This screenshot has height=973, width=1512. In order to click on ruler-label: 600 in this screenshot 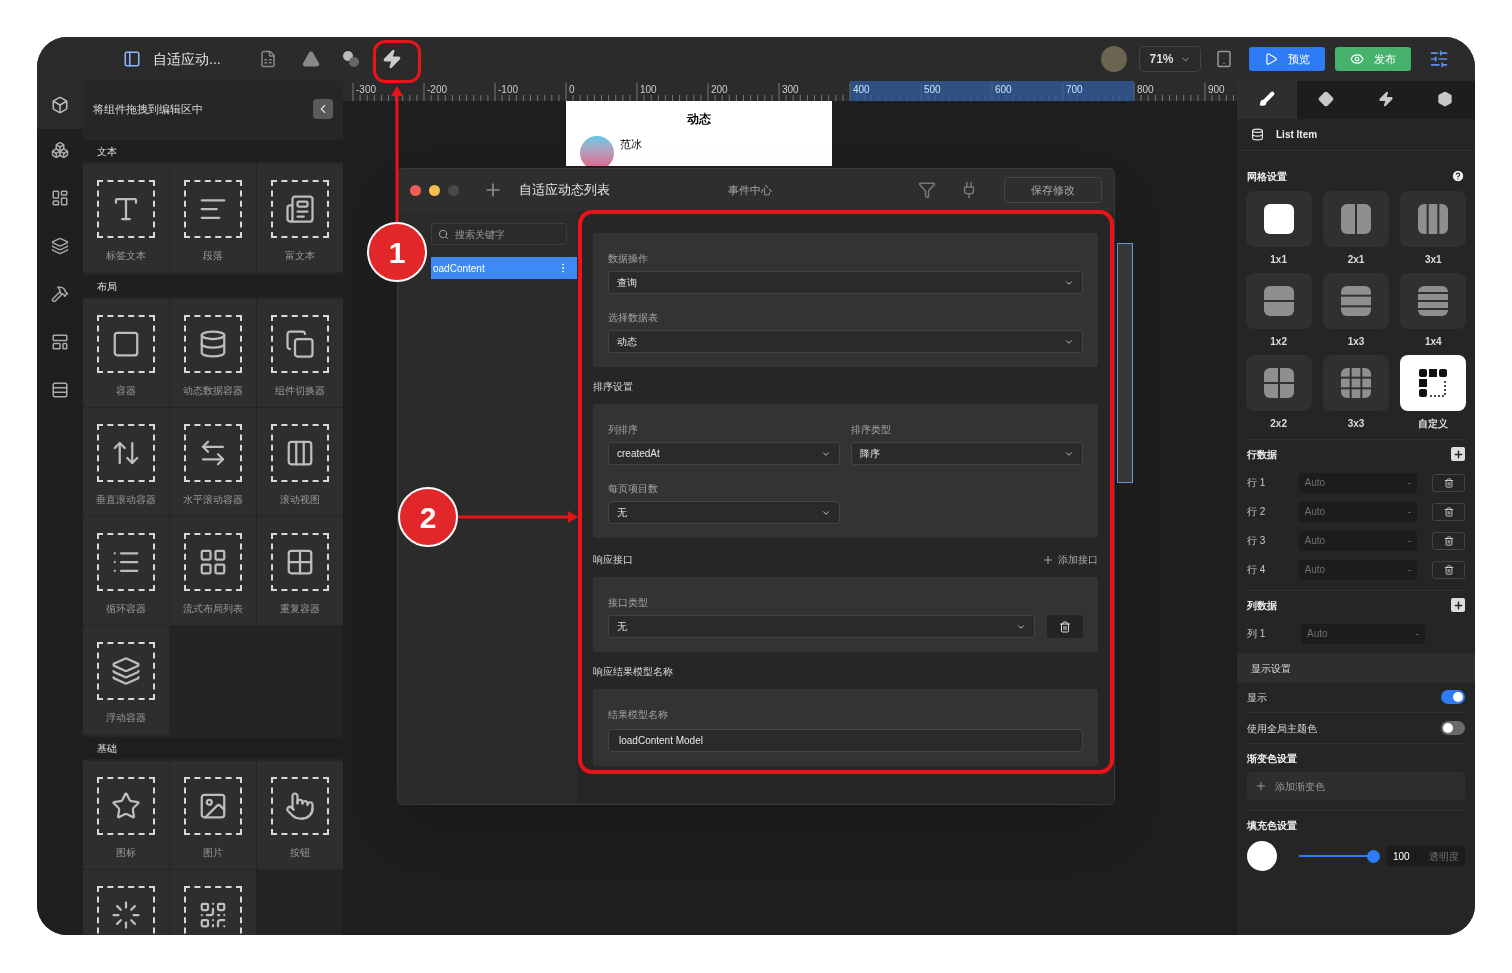, I will do `click(1003, 90)`.